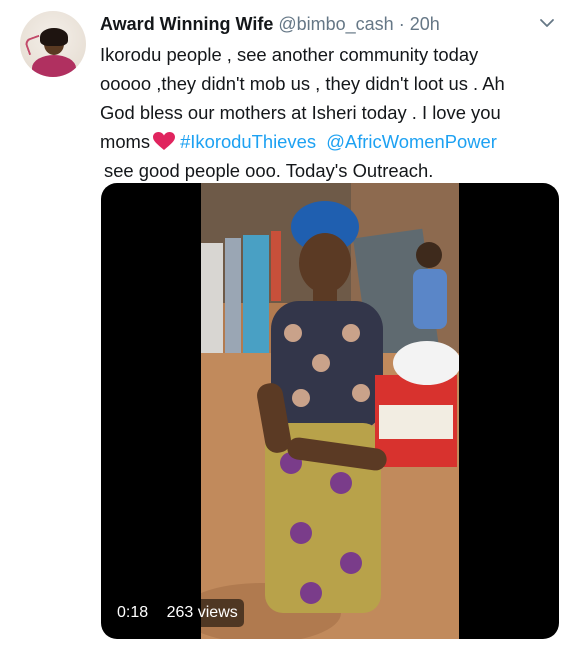  Describe the element at coordinates (125, 141) in the screenshot. I see `tweet-text-word: moms` at that location.